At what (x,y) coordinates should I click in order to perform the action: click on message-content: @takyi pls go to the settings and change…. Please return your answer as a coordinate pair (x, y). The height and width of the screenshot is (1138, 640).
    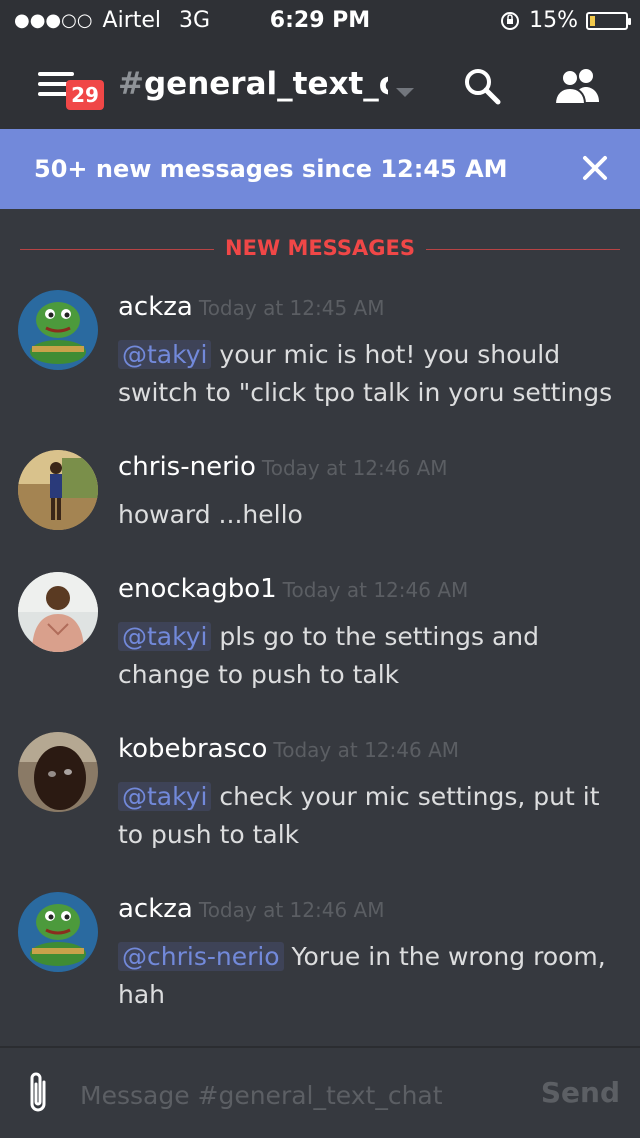
    Looking at the image, I should click on (368, 656).